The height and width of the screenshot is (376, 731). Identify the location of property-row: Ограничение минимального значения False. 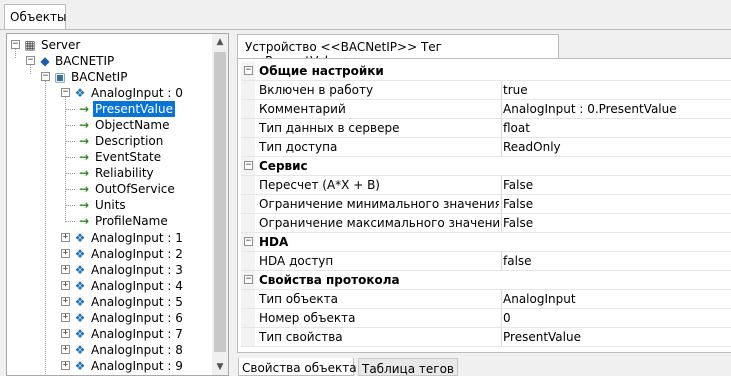
(486, 204).